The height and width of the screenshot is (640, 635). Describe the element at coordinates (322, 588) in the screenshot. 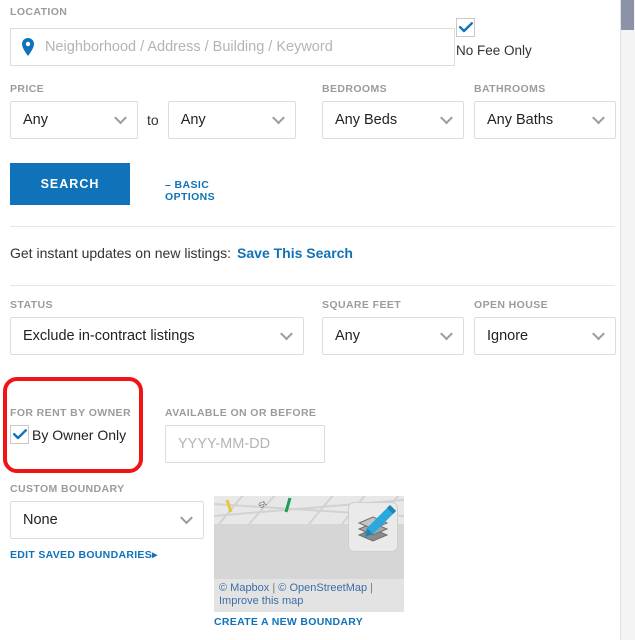

I see `osm-attribution-link: © OpenStreetMap` at that location.